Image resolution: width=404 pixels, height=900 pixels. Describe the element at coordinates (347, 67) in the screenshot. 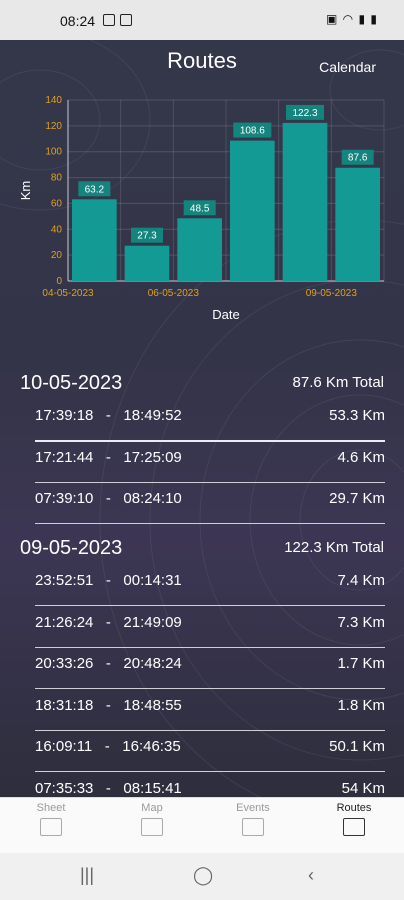

I see `calendar-button: Calendar` at that location.